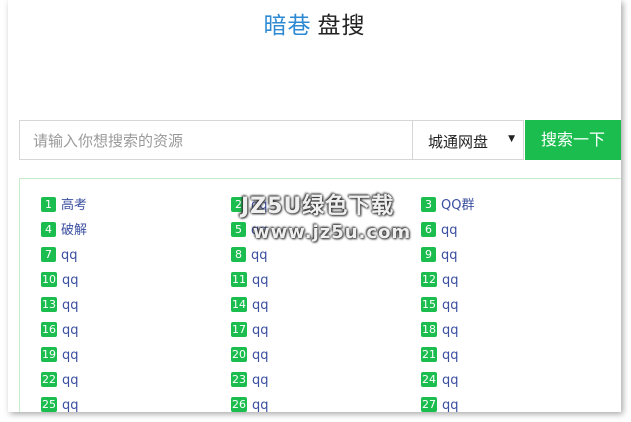  Describe the element at coordinates (250, 404) in the screenshot. I see `hot-item: 26 qq` at that location.